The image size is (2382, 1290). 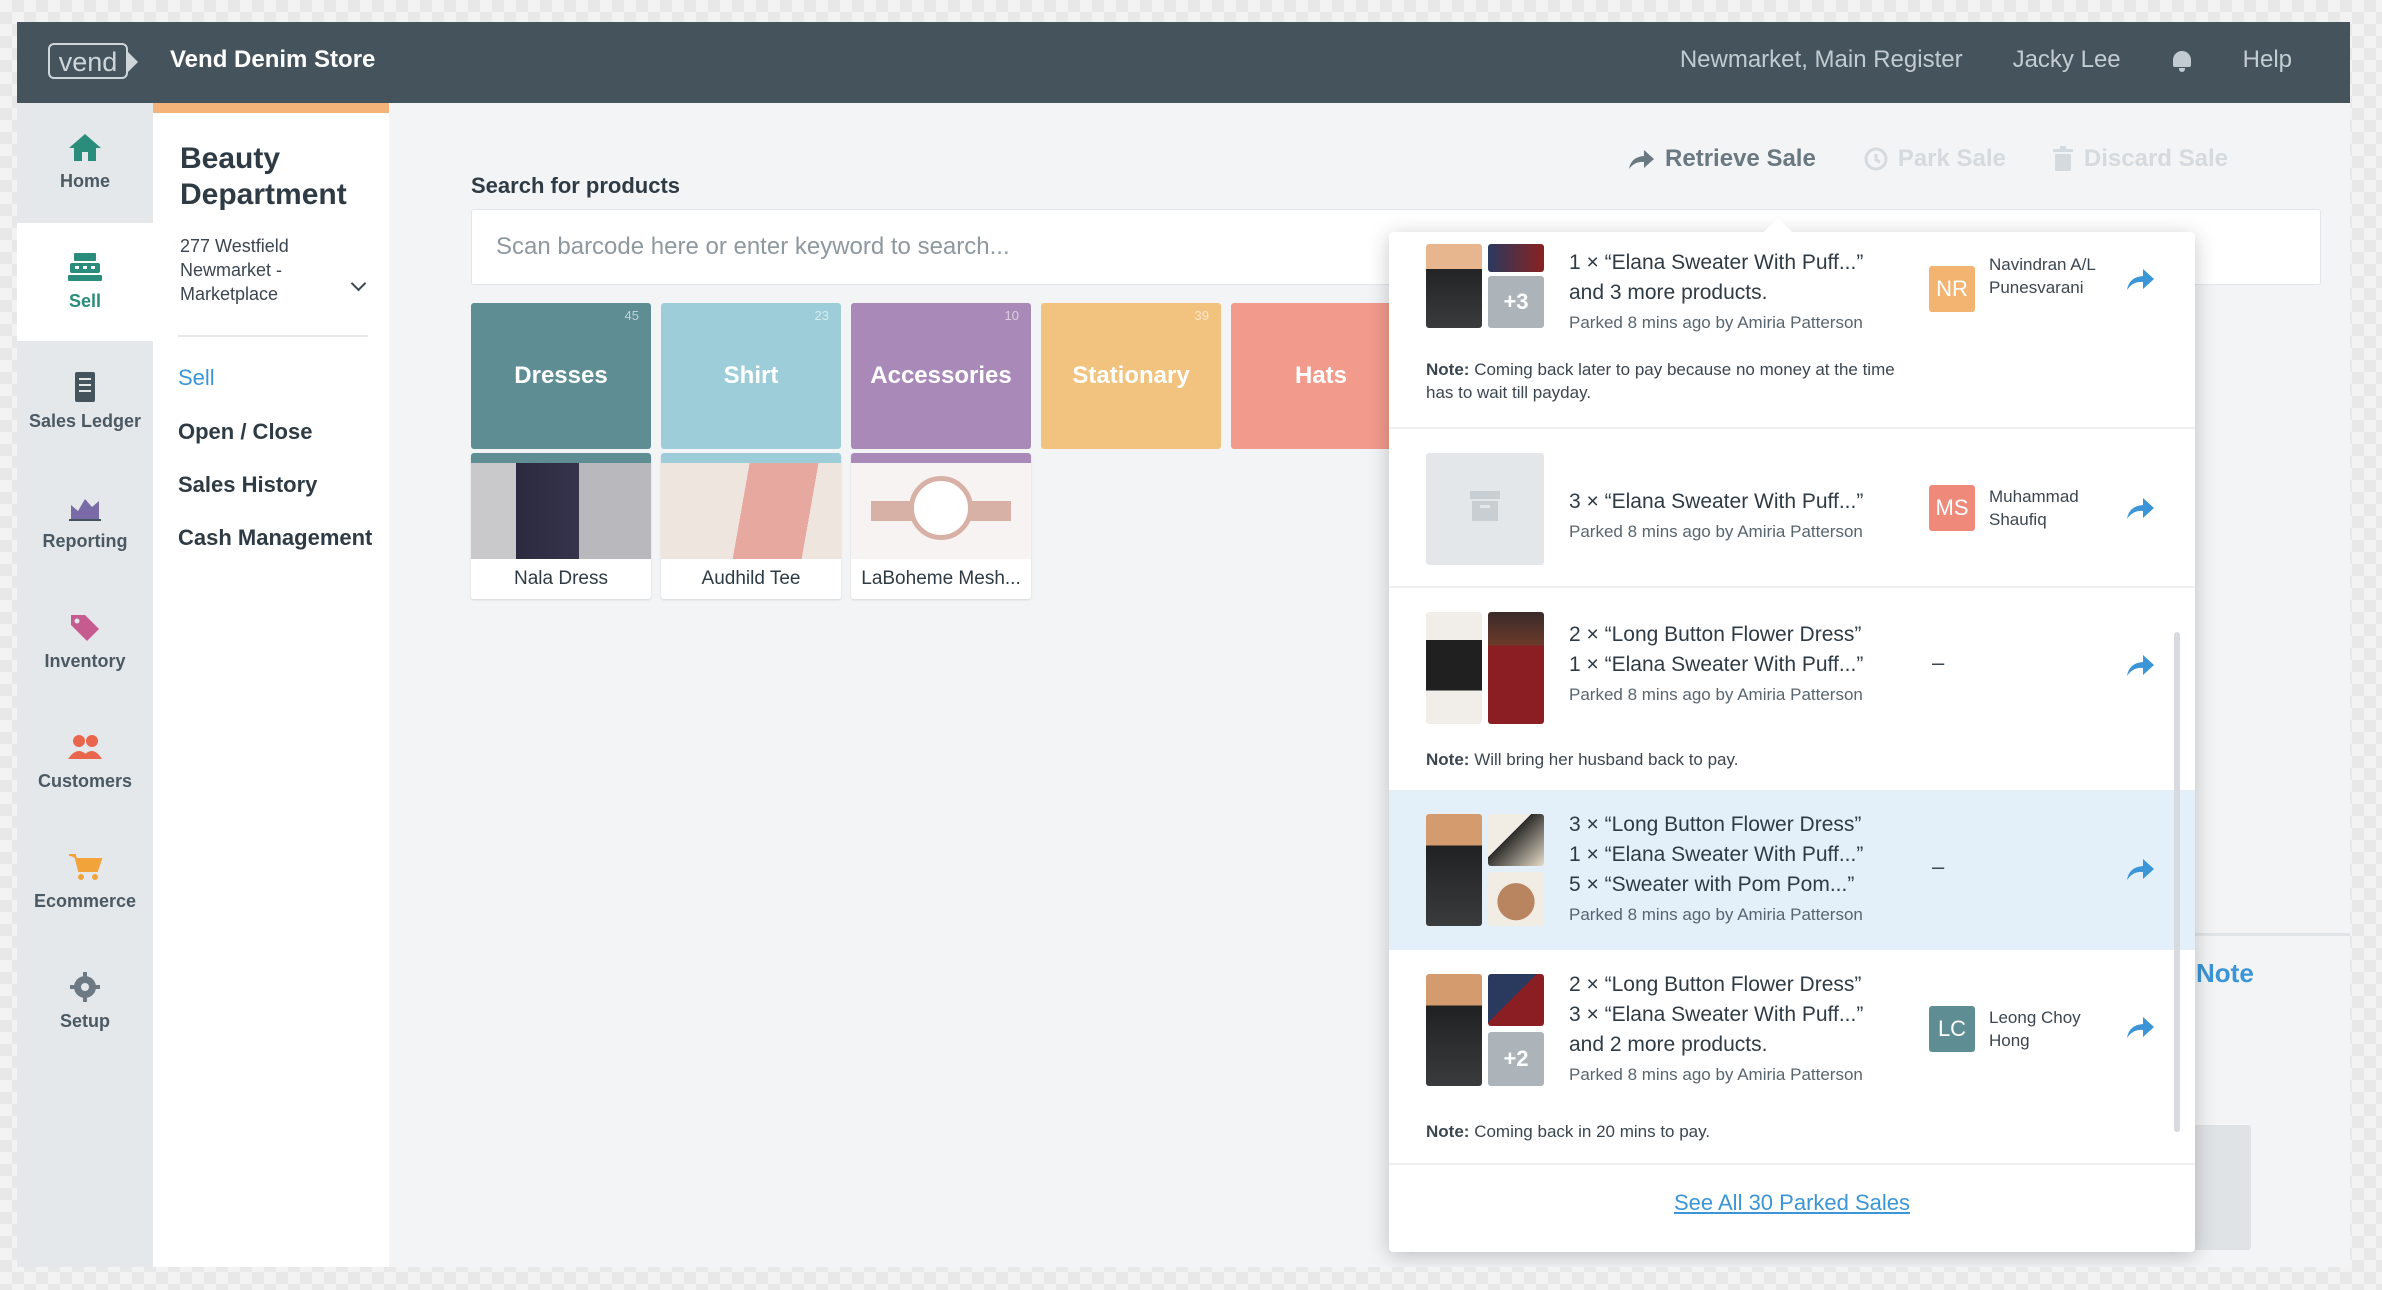 What do you see at coordinates (1668, 1044) in the screenshot?
I see `sale-line: and 2 more products.` at bounding box center [1668, 1044].